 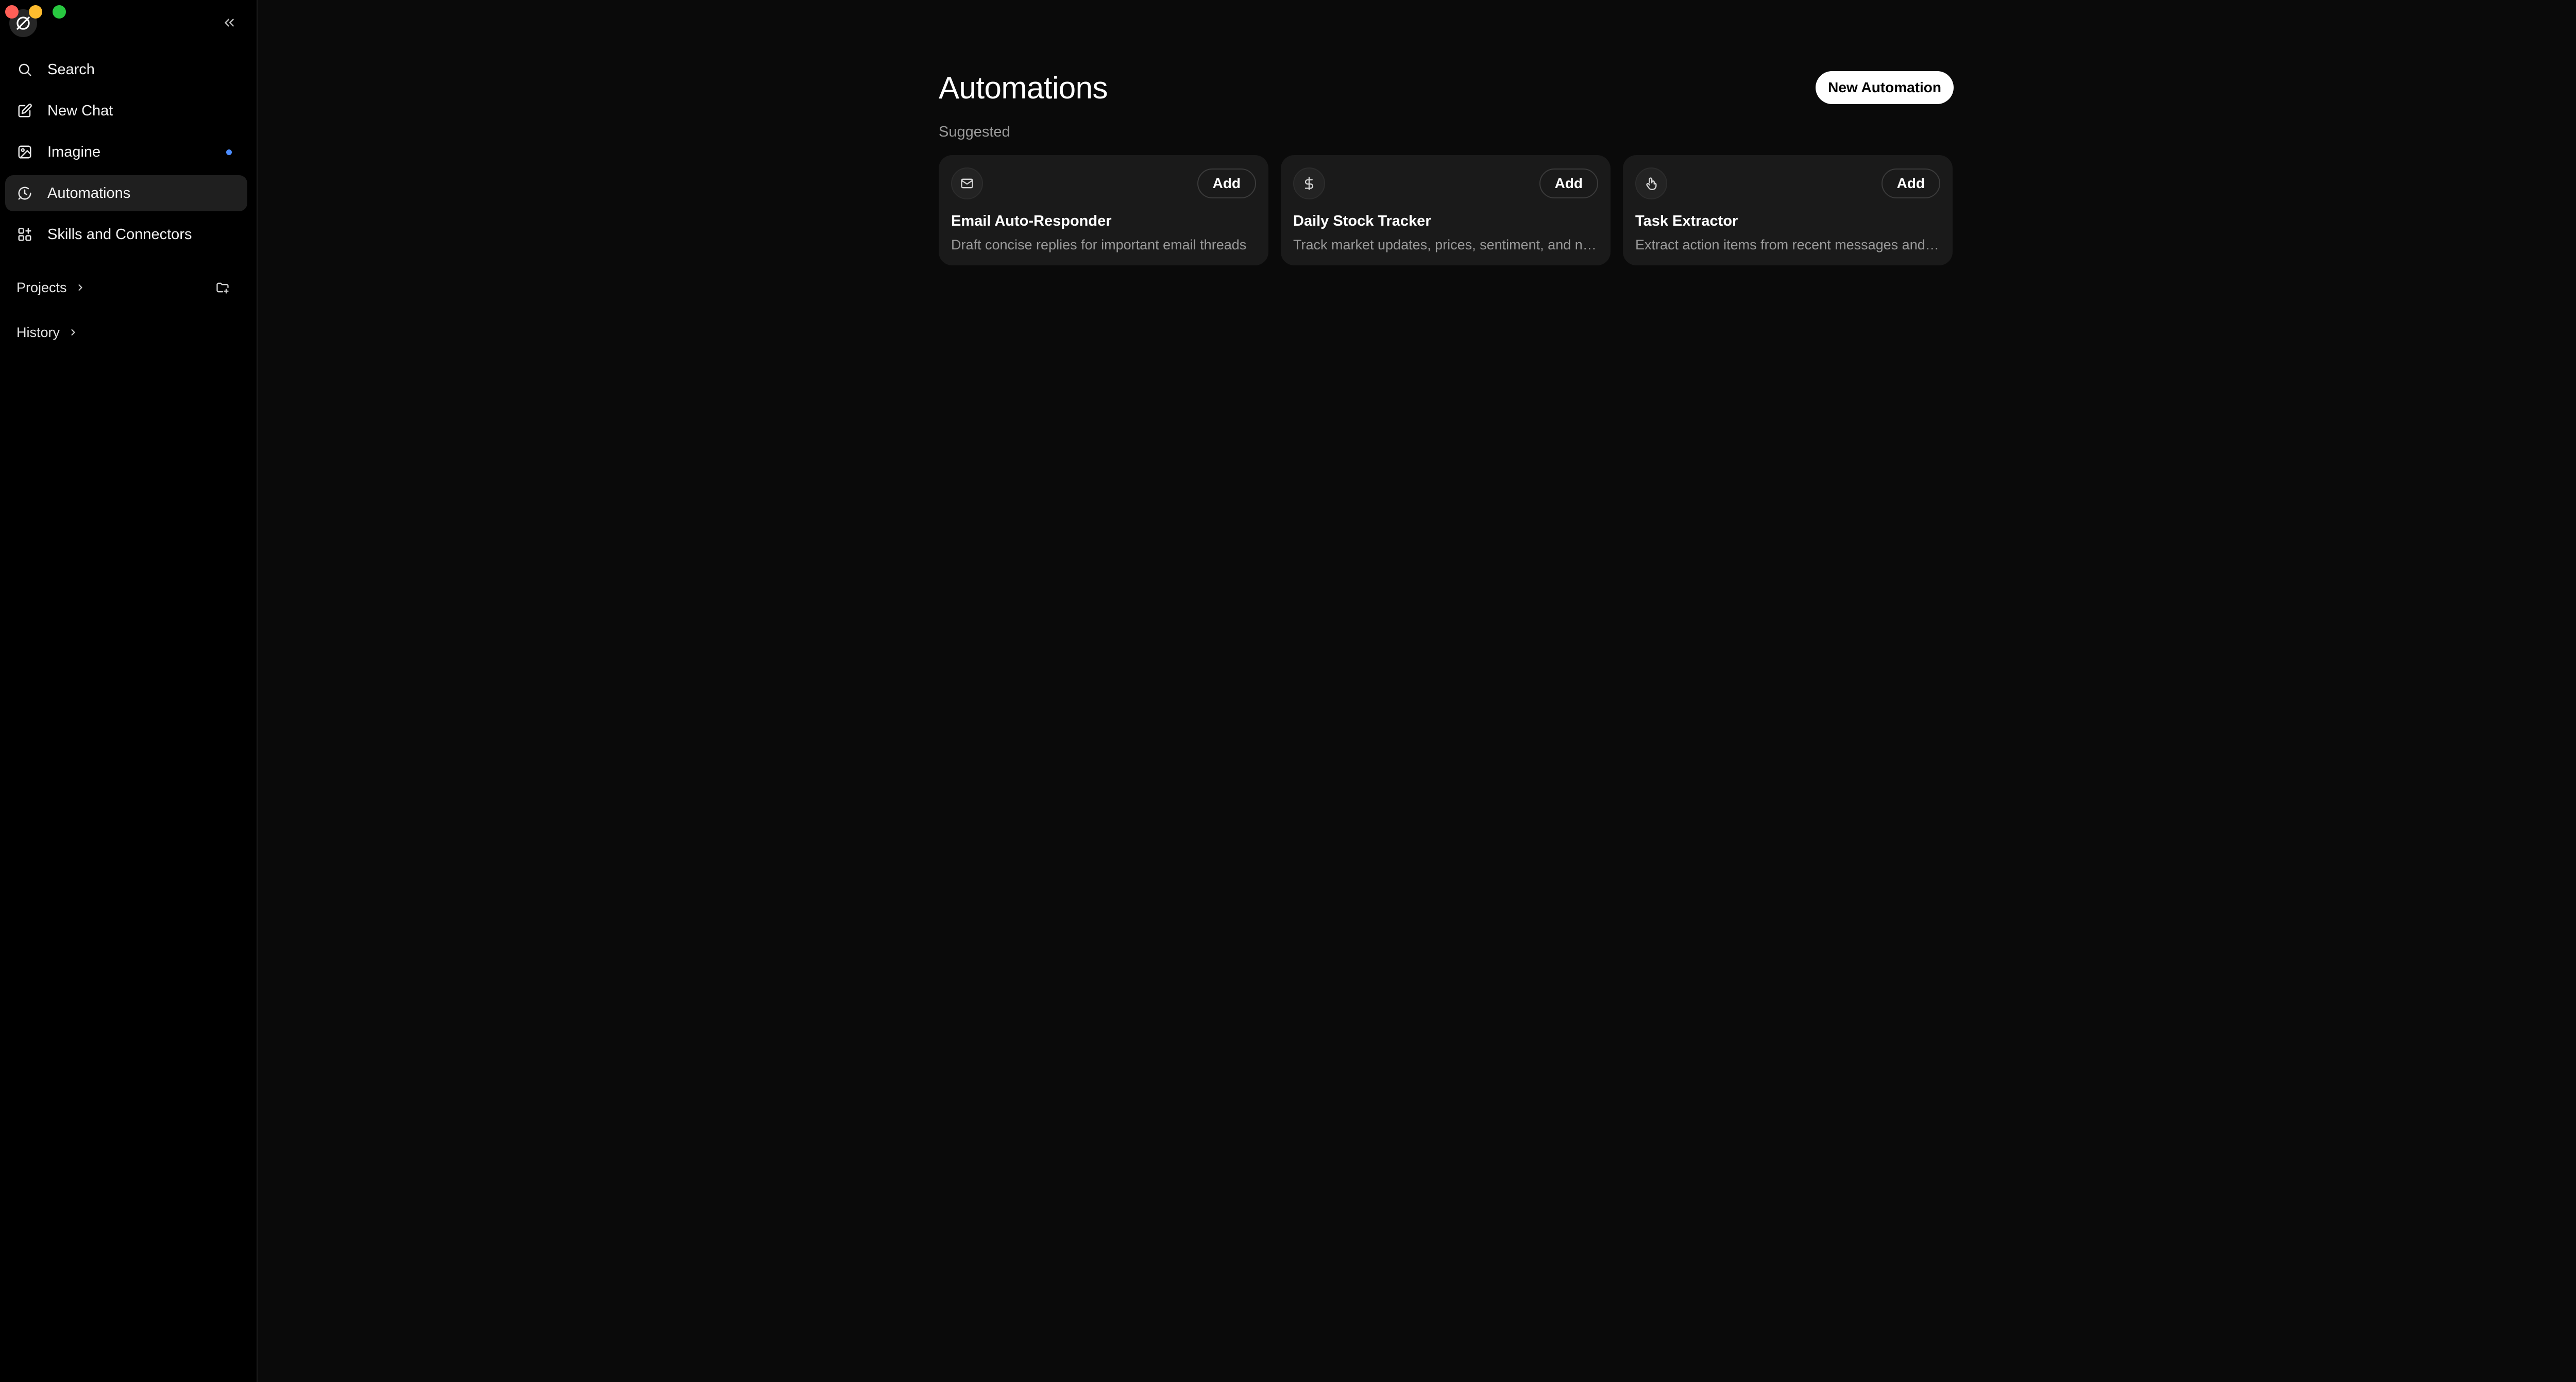 I want to click on search-icon, so click(x=24, y=69).